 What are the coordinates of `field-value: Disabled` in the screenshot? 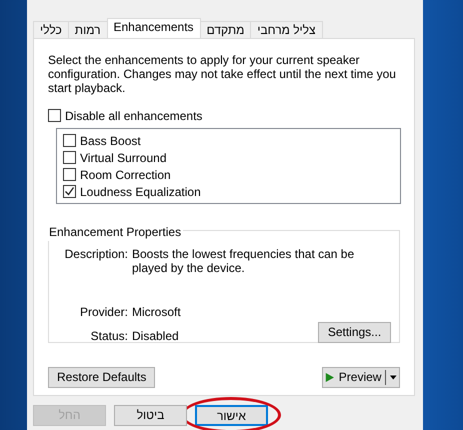 It's located at (155, 335).